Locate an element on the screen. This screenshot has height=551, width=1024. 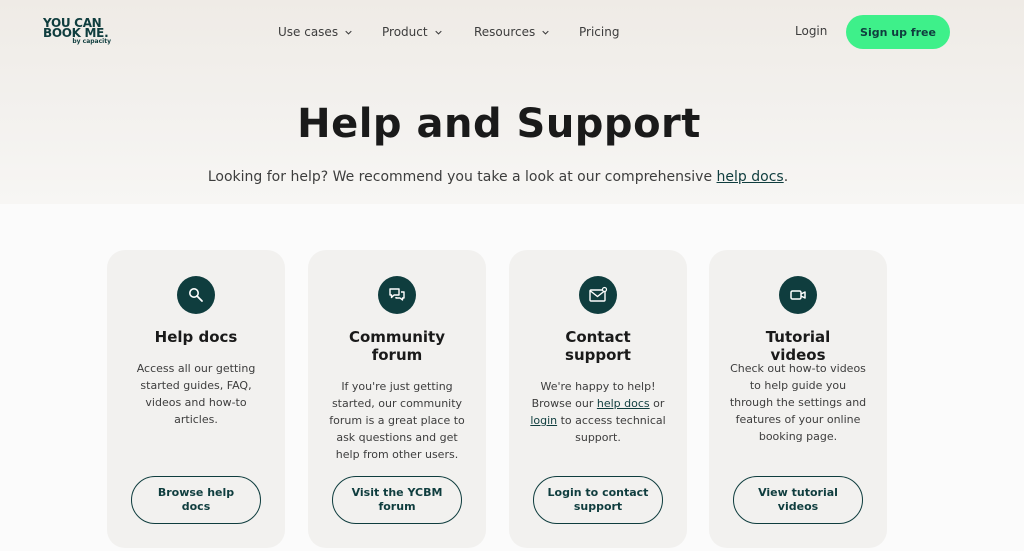
nav-resources: Resources is located at coordinates (511, 32).